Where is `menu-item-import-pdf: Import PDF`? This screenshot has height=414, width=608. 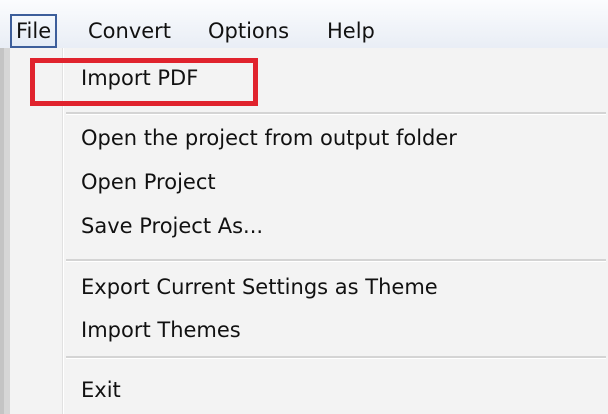
menu-item-import-pdf: Import PDF is located at coordinates (309, 78).